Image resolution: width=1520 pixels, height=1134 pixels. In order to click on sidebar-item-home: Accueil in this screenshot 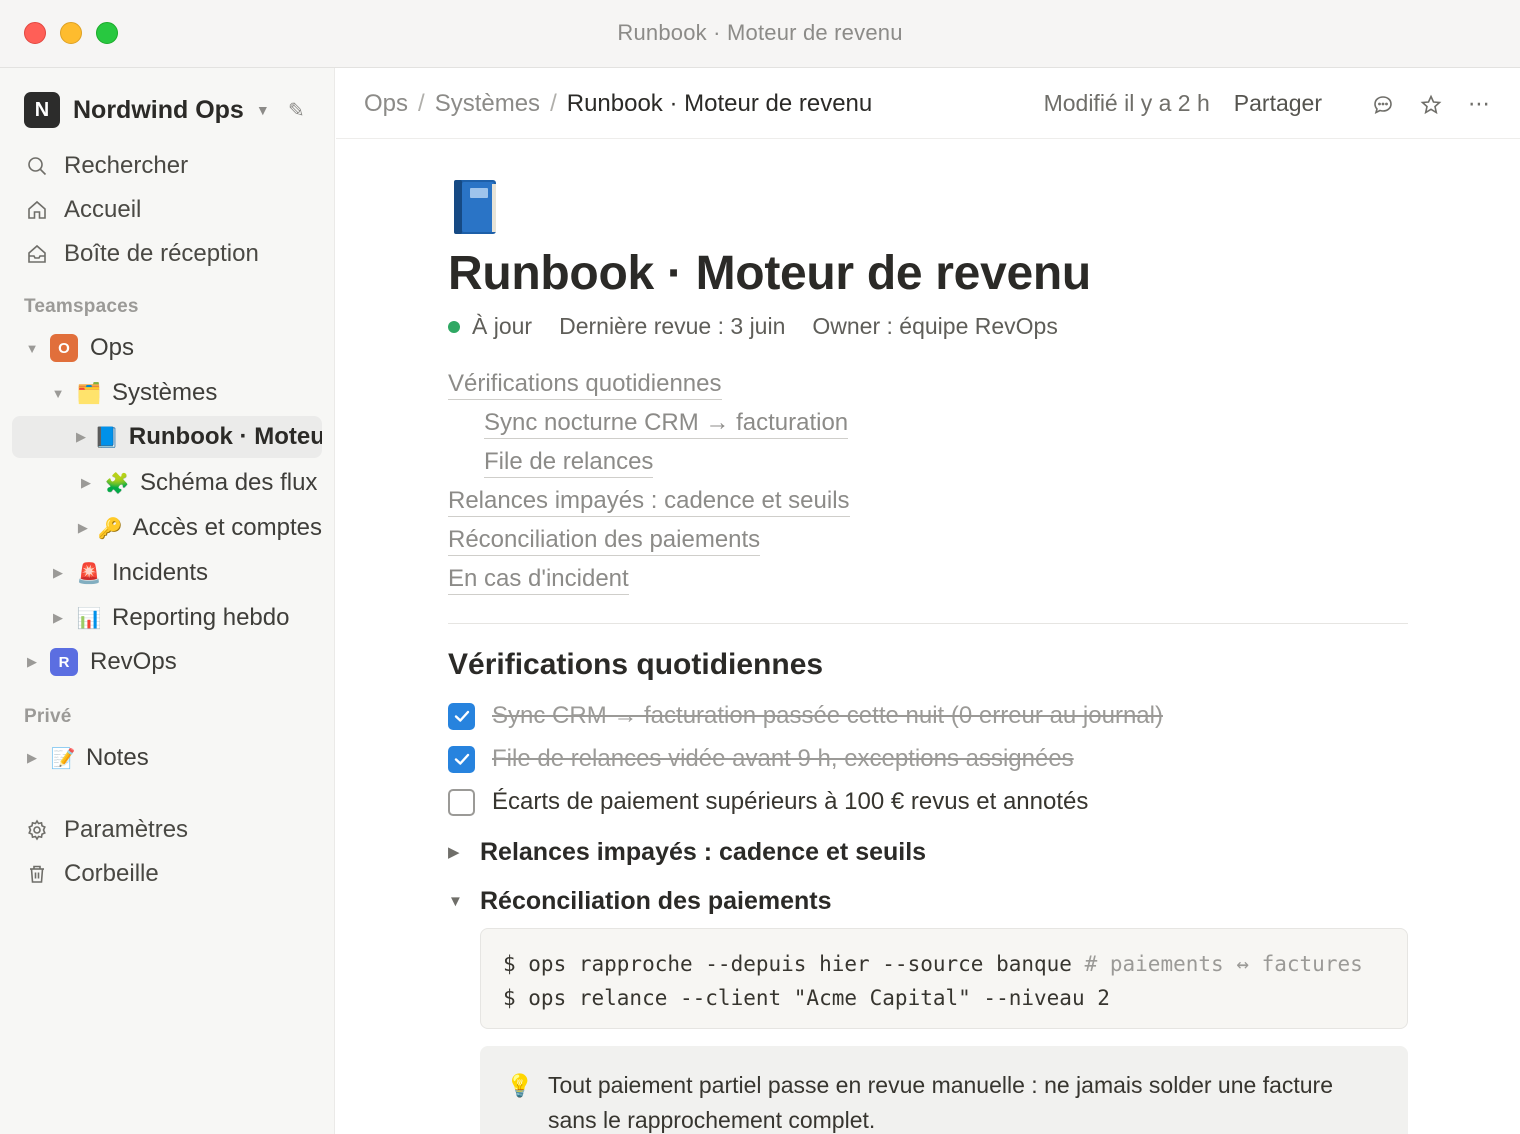, I will do `click(82, 210)`.